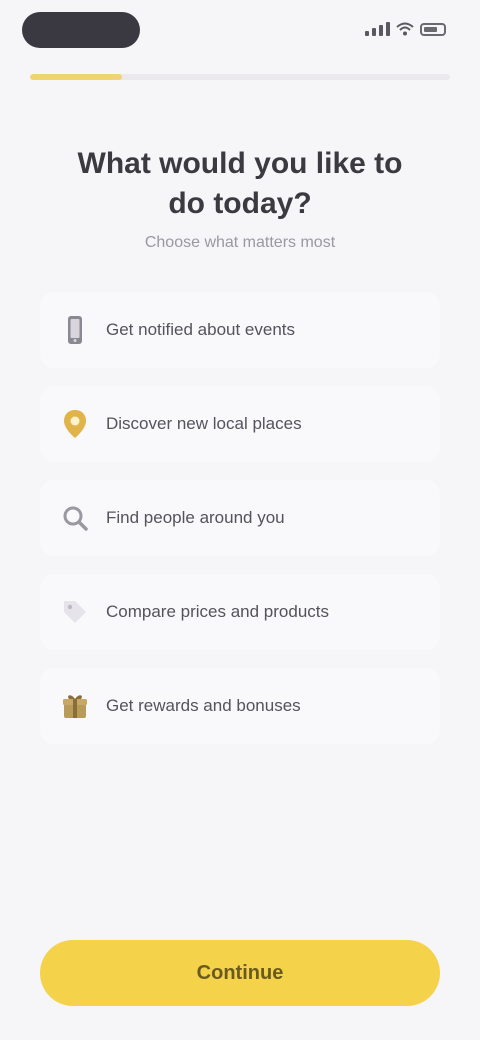  I want to click on gift-icon, so click(75, 706).